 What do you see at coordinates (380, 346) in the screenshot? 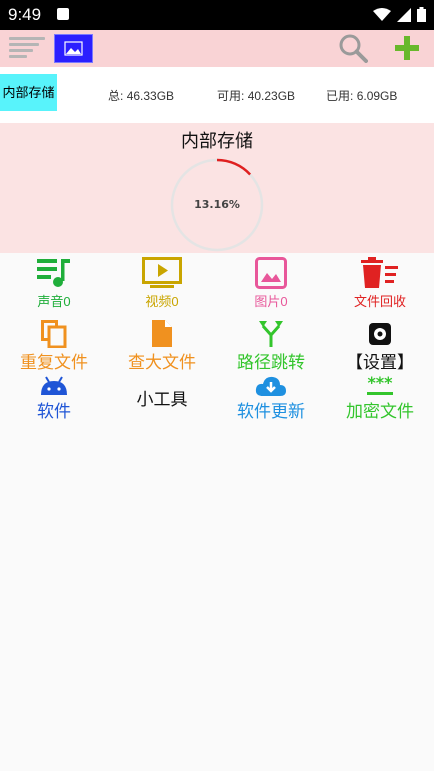
I see `tool-settings: 【设置】` at bounding box center [380, 346].